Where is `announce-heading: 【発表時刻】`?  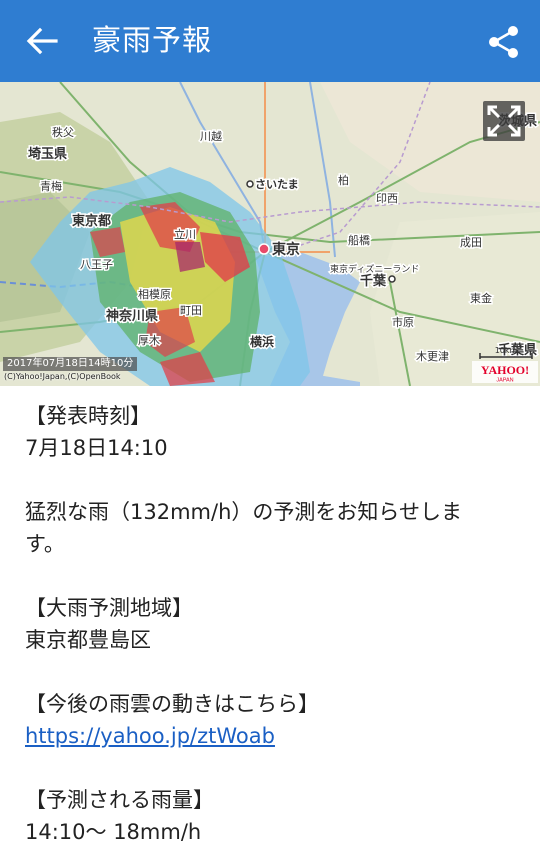
announce-heading: 【発表時刻】 is located at coordinates (88, 416).